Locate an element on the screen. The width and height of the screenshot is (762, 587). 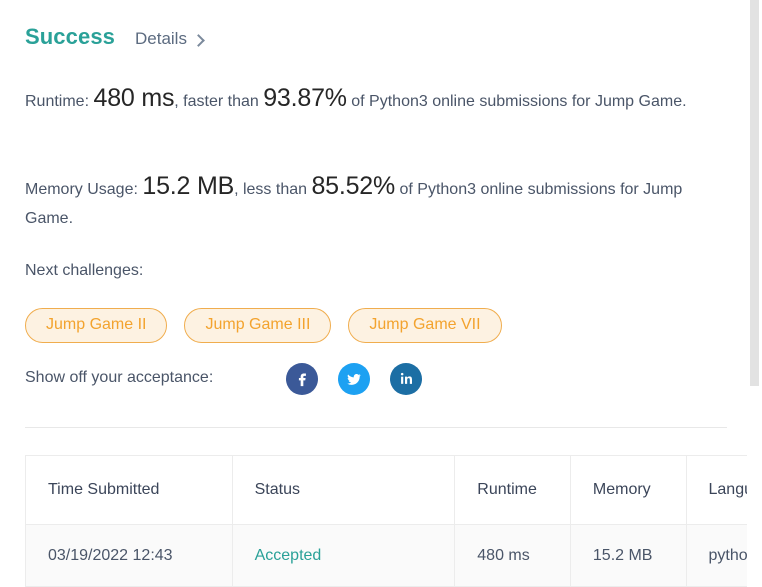
status-header: Success Details is located at coordinates (115, 37).